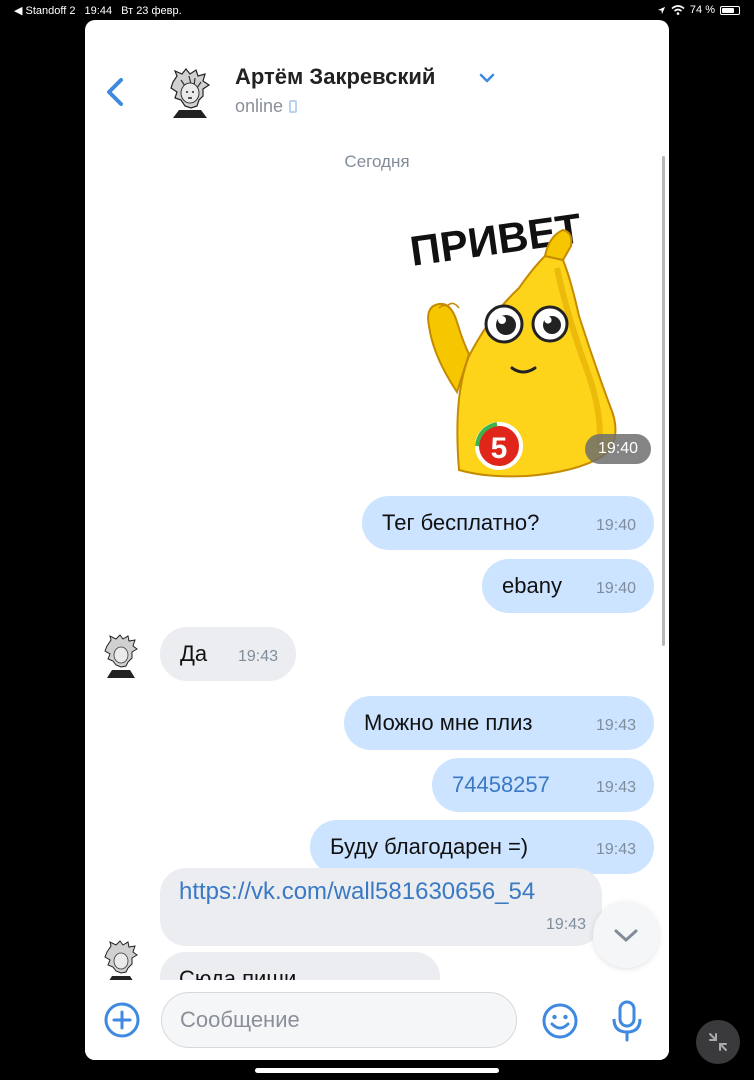 The height and width of the screenshot is (1080, 754). What do you see at coordinates (122, 1020) in the screenshot?
I see `add-icon` at bounding box center [122, 1020].